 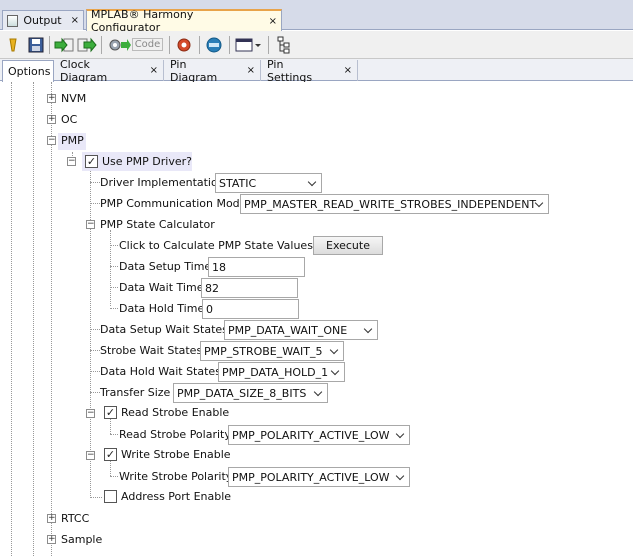 What do you see at coordinates (238, 183) in the screenshot?
I see `driver-implementation-value: STATIC` at bounding box center [238, 183].